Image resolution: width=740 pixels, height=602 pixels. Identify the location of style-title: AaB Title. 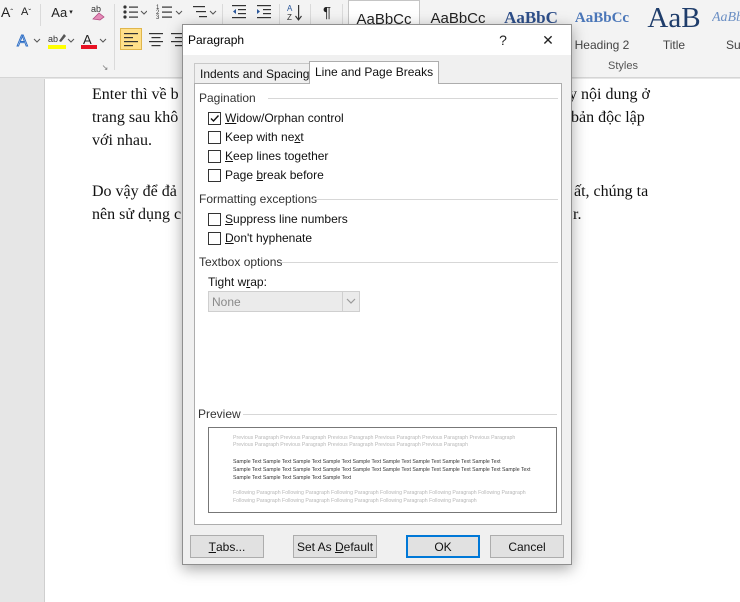
(674, 27).